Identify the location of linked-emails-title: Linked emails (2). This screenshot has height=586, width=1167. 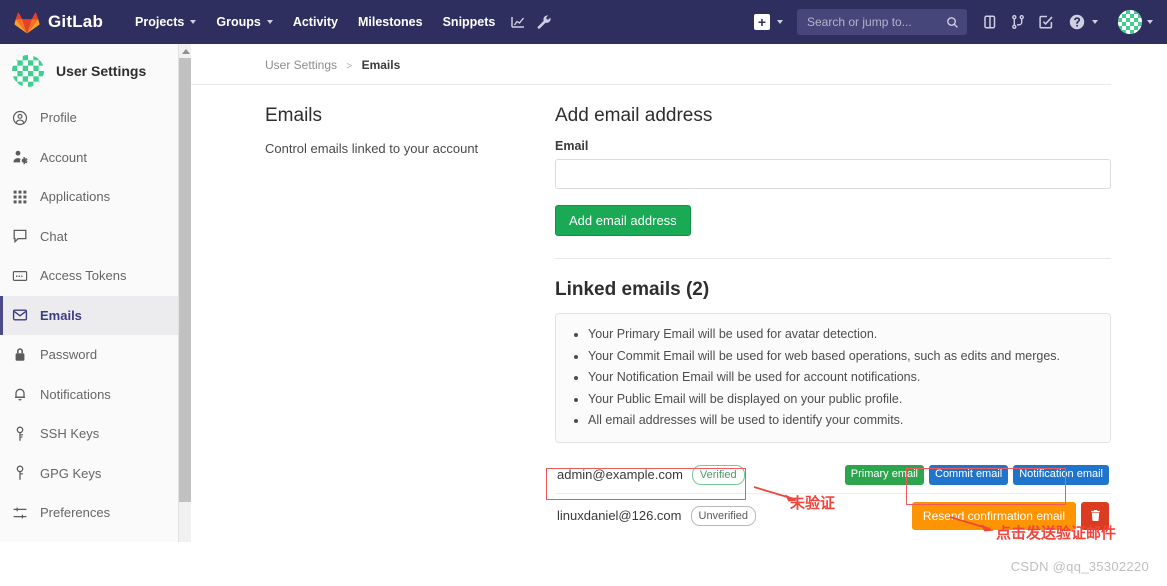
(632, 289).